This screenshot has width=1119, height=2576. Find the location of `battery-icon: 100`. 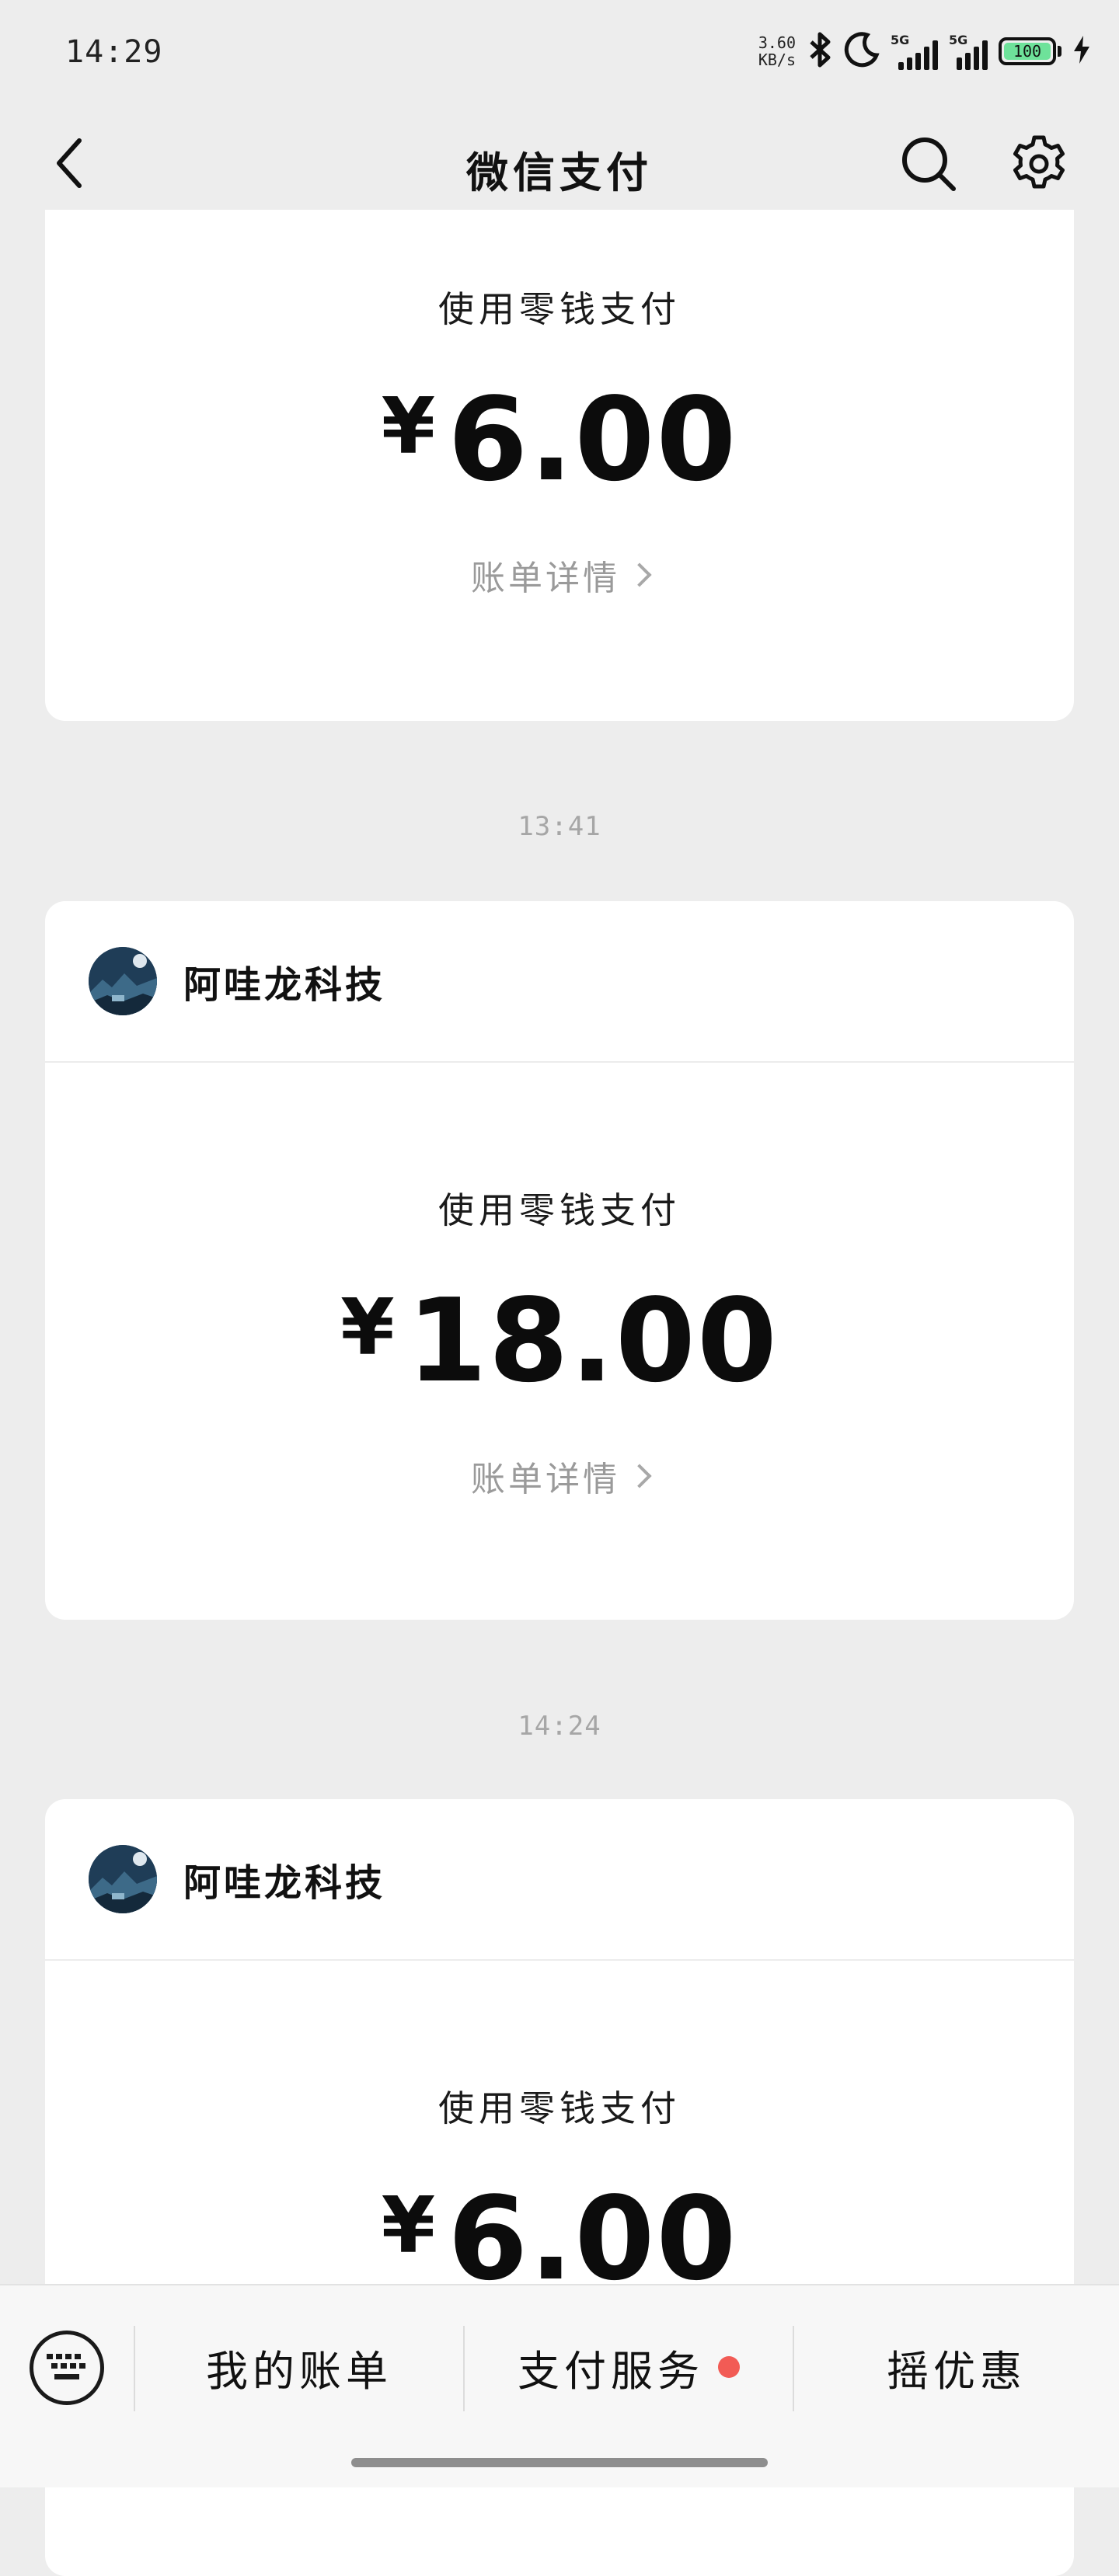

battery-icon: 100 is located at coordinates (1030, 51).